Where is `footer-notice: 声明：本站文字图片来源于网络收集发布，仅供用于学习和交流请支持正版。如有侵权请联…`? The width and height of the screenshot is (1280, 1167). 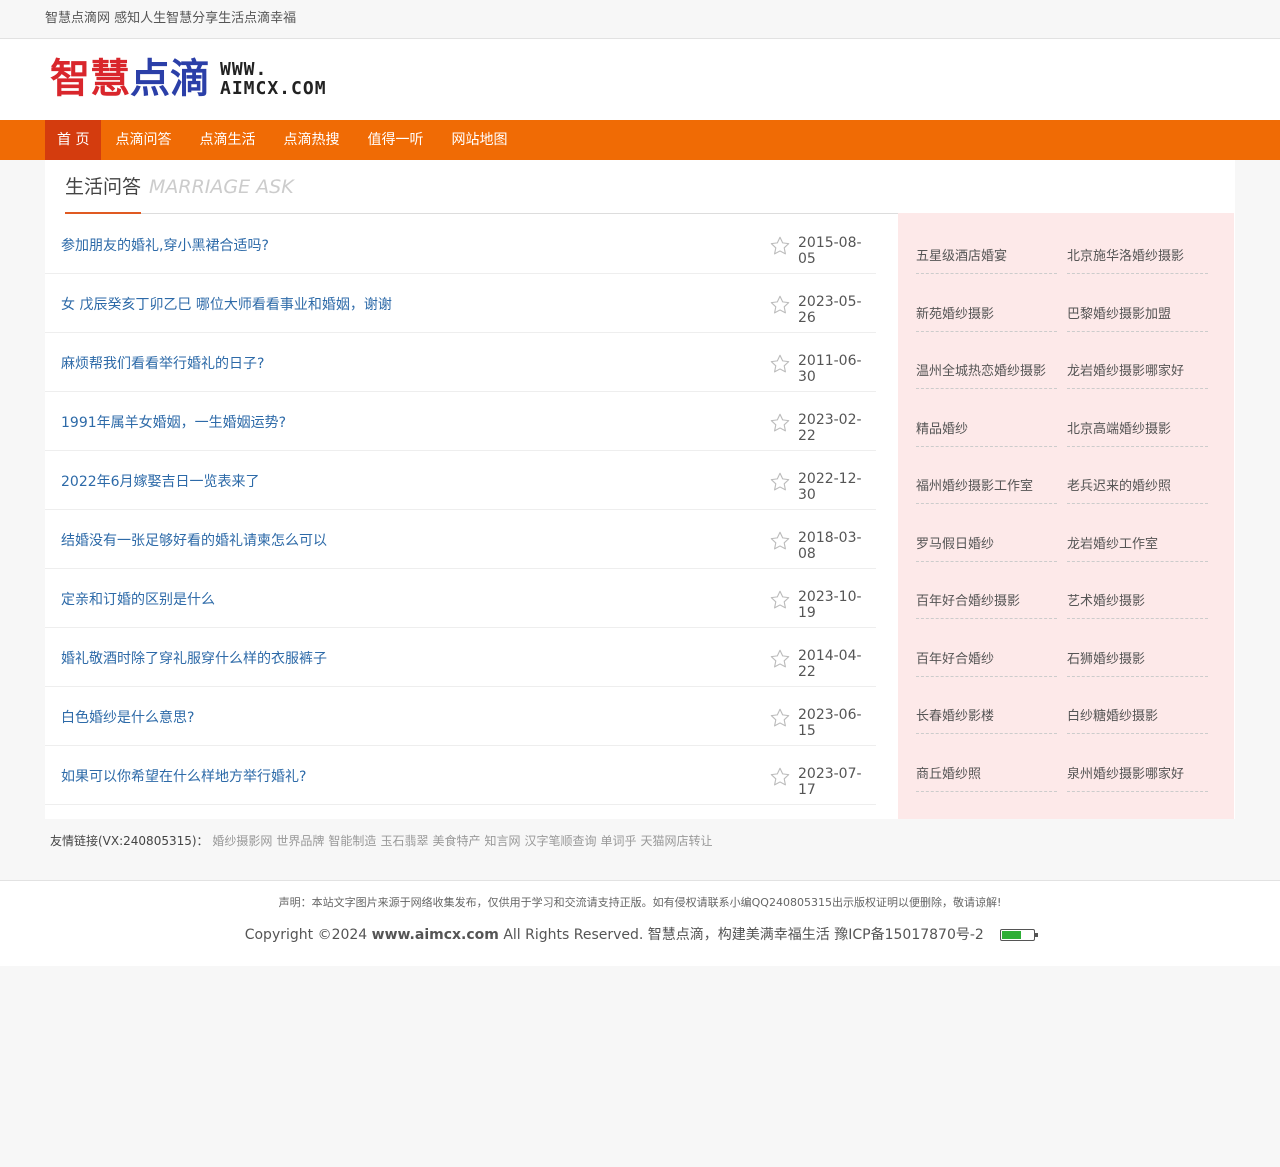 footer-notice: 声明：本站文字图片来源于网络收集发布，仅供用于学习和交流请支持正版。如有侵权请联… is located at coordinates (640, 902).